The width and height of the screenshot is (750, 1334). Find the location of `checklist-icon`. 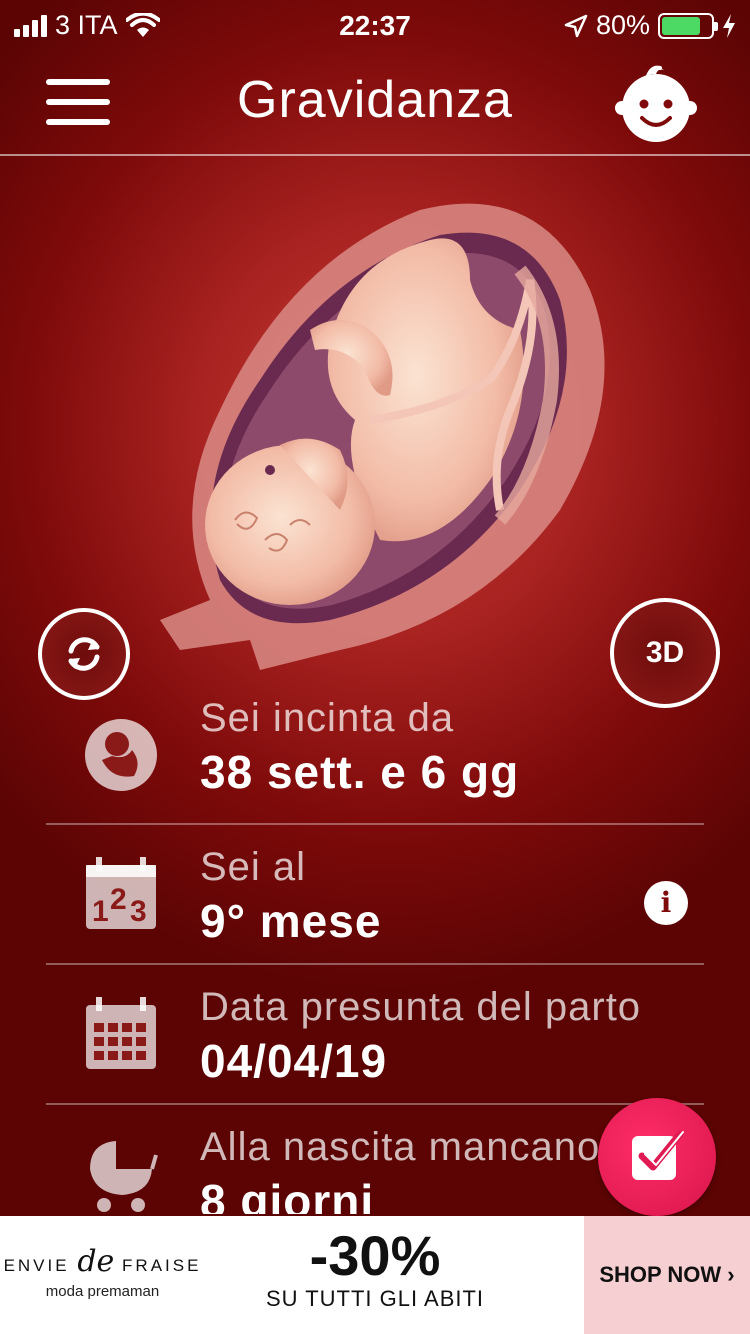

checklist-icon is located at coordinates (658, 1155).